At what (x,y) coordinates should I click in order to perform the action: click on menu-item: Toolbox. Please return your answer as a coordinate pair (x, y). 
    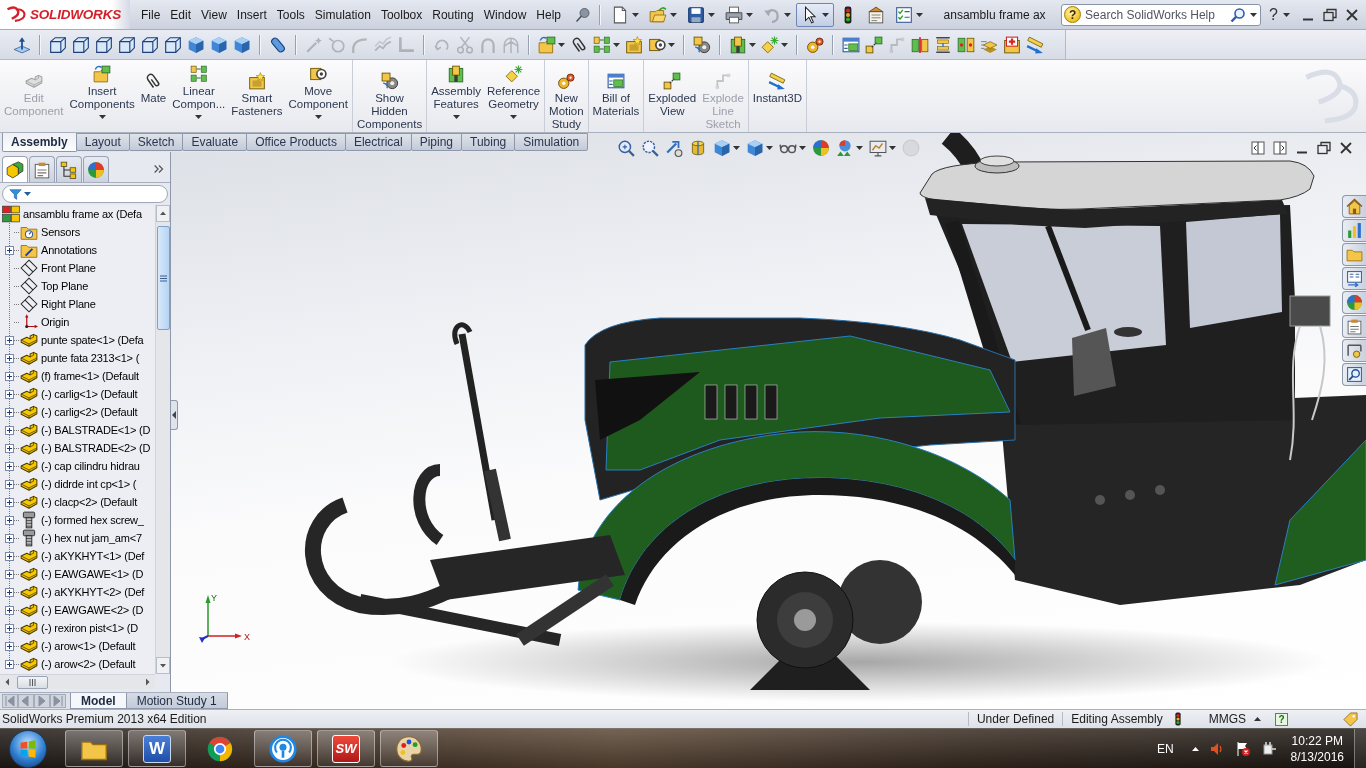
    Looking at the image, I should click on (401, 14).